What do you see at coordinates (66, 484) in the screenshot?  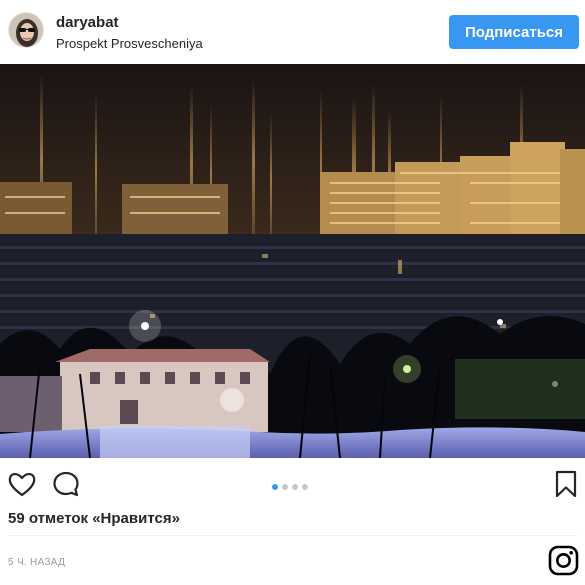 I see `comment-icon` at bounding box center [66, 484].